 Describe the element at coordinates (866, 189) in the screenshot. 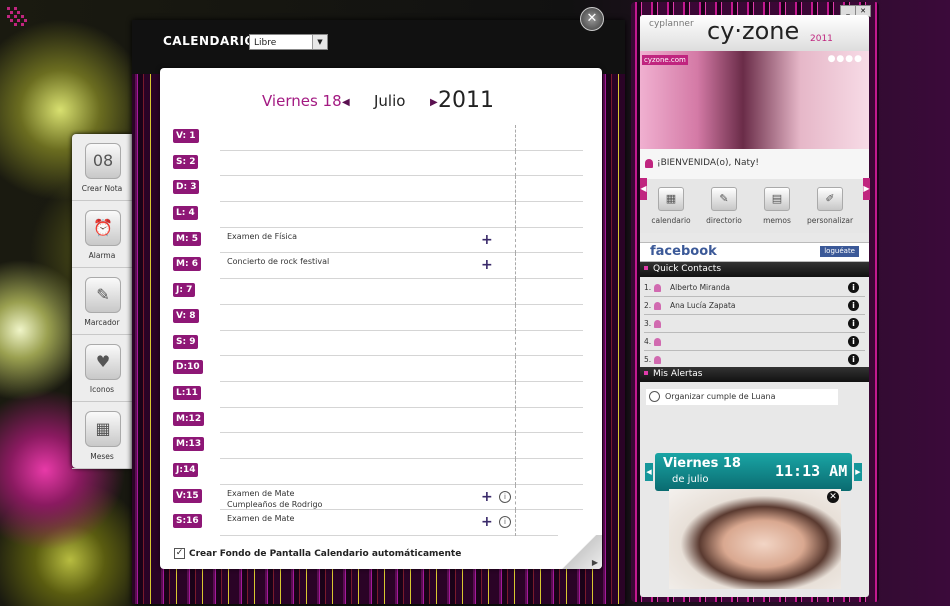

I see `nav-next-arrow-icon: ▶` at that location.